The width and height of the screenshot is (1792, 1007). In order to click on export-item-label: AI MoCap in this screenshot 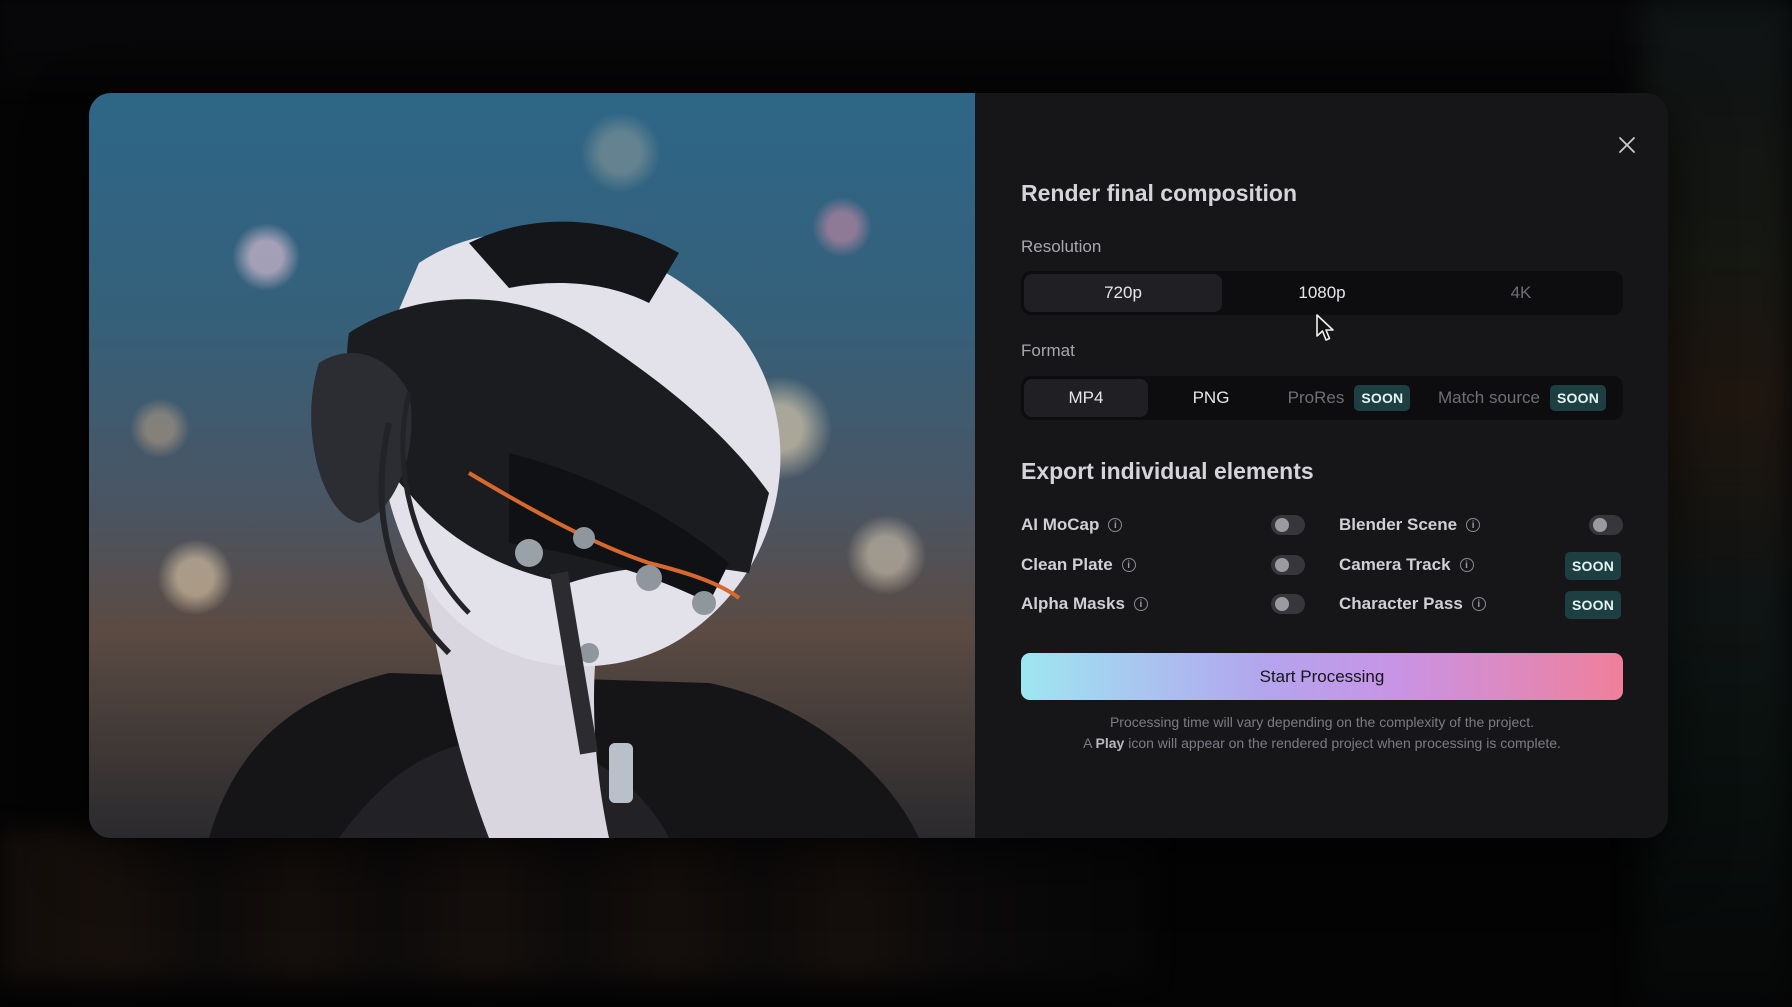, I will do `click(1060, 524)`.